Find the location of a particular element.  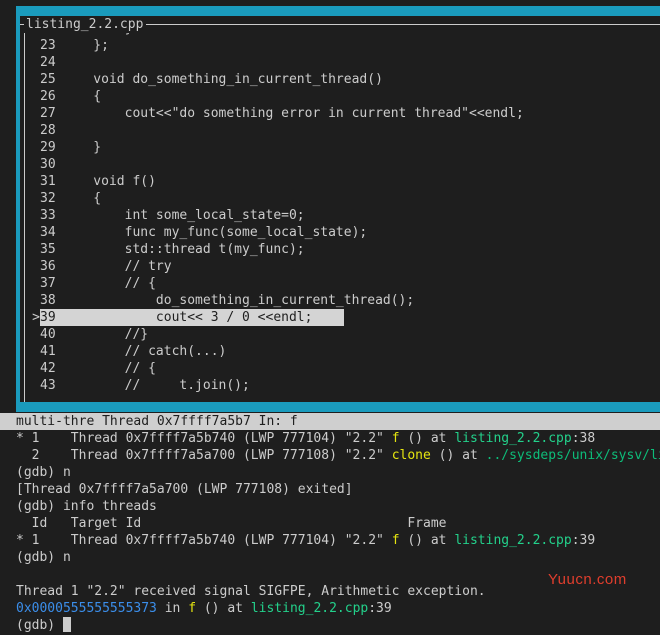

watermark: Yuucn.com is located at coordinates (587, 579).